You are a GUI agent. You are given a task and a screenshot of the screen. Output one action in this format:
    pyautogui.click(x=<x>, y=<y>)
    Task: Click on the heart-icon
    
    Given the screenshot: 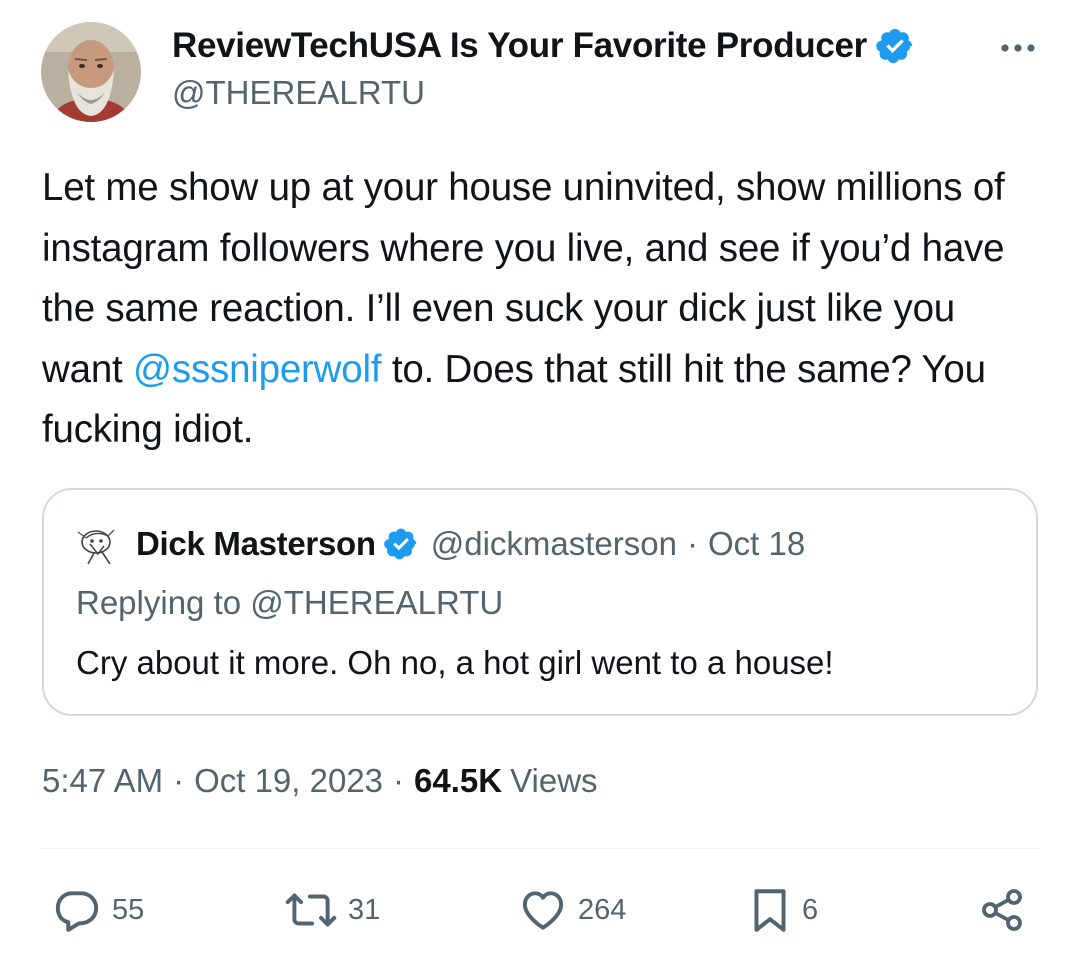 What is the action you would take?
    pyautogui.click(x=543, y=910)
    